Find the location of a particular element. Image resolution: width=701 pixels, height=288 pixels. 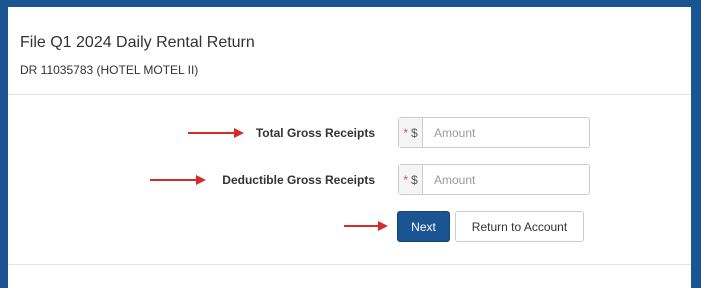

next-button: Next is located at coordinates (423, 226).